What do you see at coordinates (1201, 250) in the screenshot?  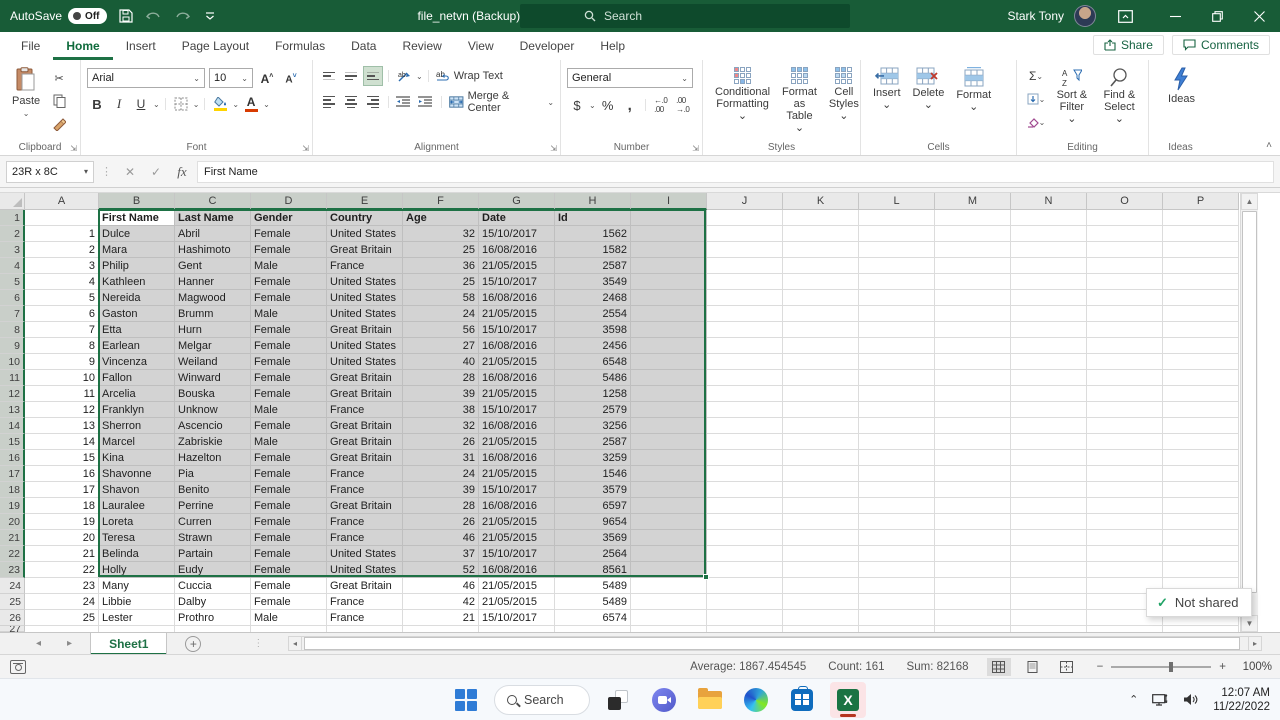 I see `cell-P3` at bounding box center [1201, 250].